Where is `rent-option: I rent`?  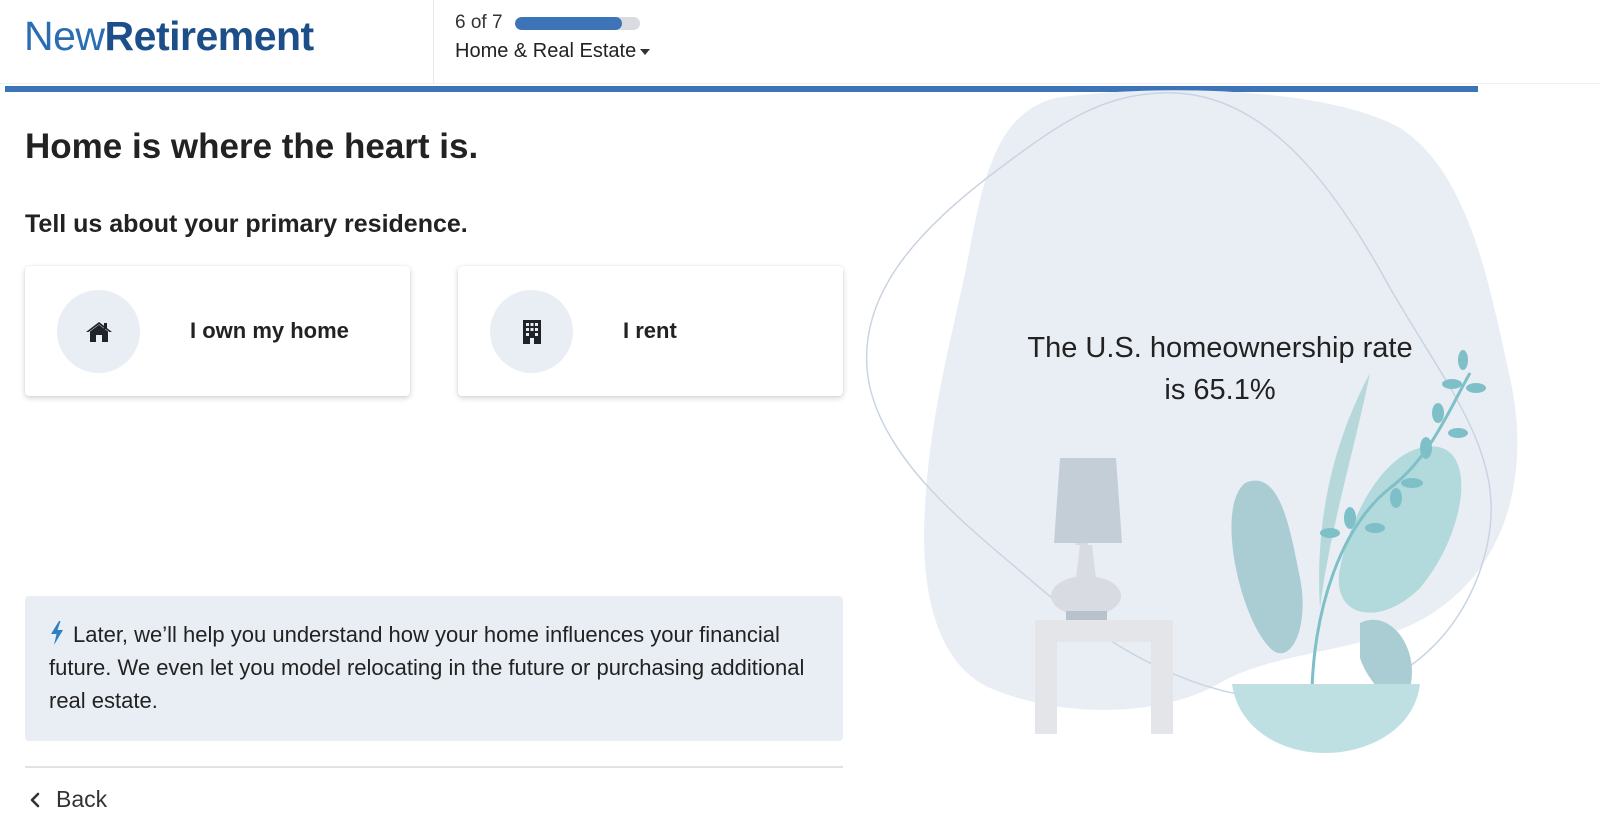 rent-option: I rent is located at coordinates (650, 331).